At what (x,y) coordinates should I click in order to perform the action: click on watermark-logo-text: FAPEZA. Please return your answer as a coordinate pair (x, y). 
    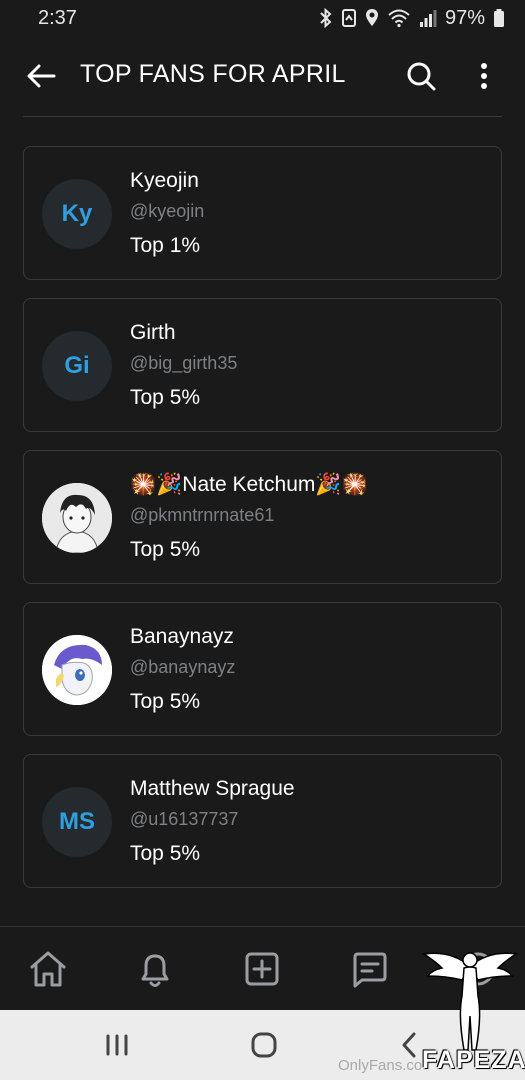
    Looking at the image, I should click on (473, 1060).